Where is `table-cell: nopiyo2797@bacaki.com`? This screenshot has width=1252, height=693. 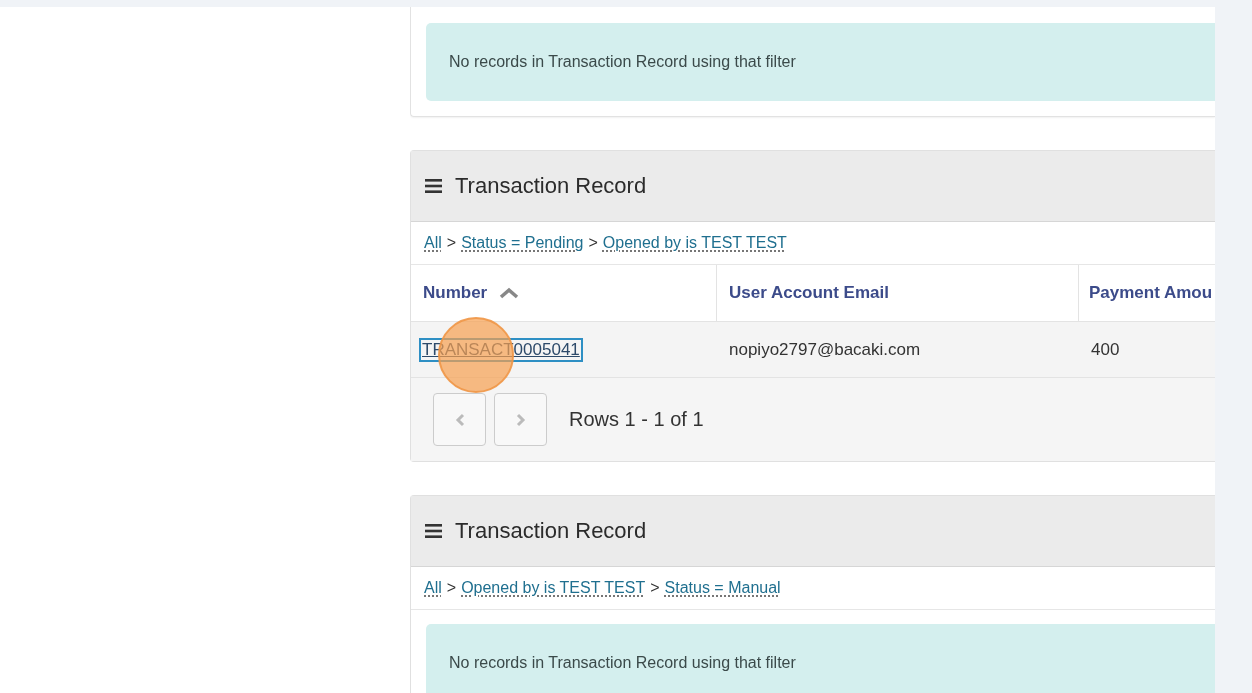 table-cell: nopiyo2797@bacaki.com is located at coordinates (825, 349).